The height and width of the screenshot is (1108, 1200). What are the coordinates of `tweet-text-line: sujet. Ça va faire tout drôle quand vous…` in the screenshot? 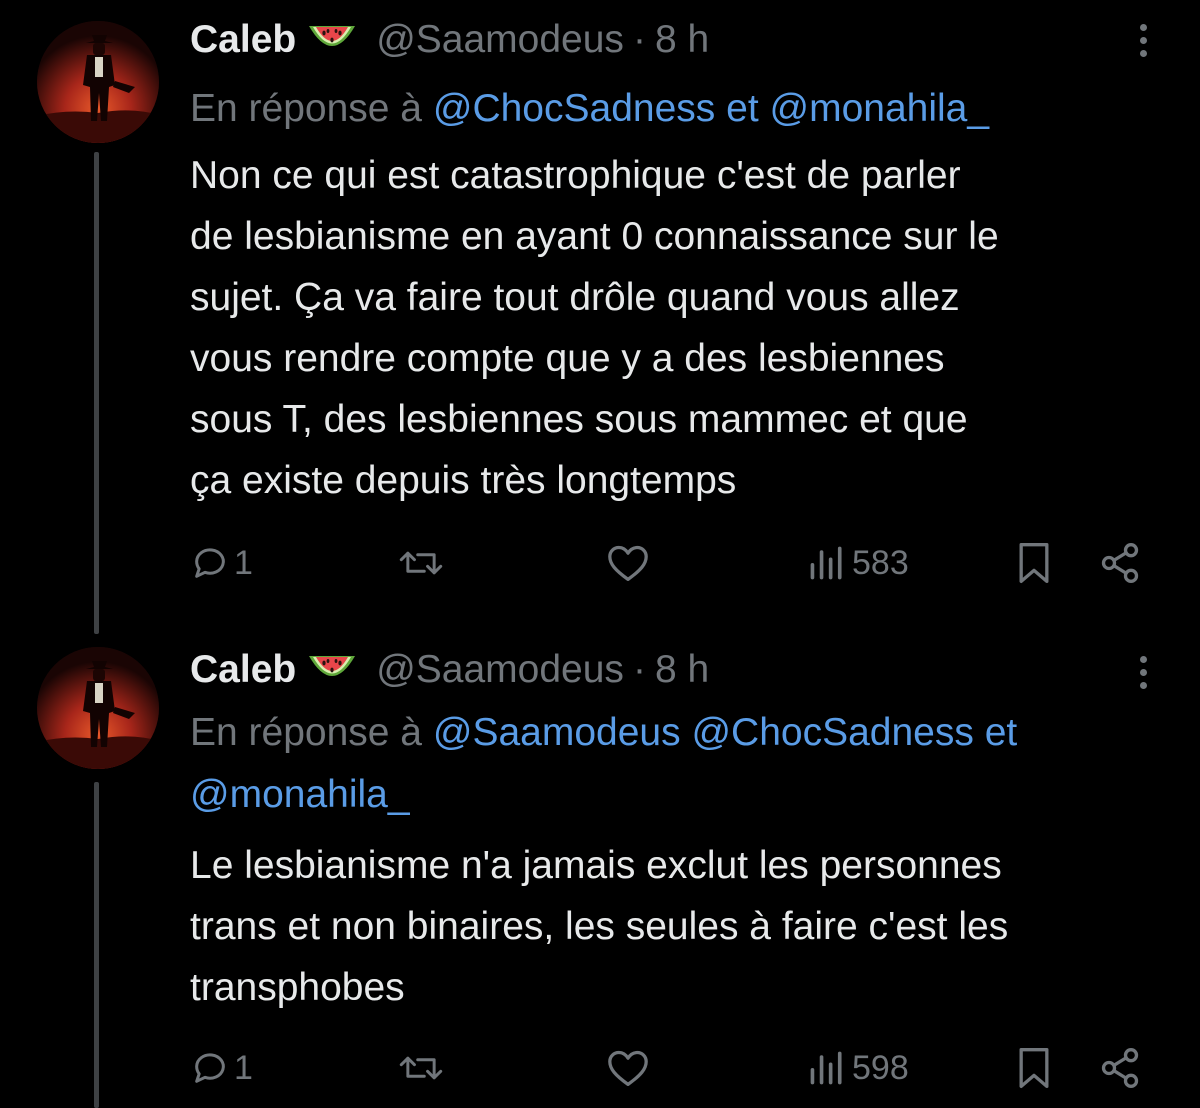 It's located at (575, 297).